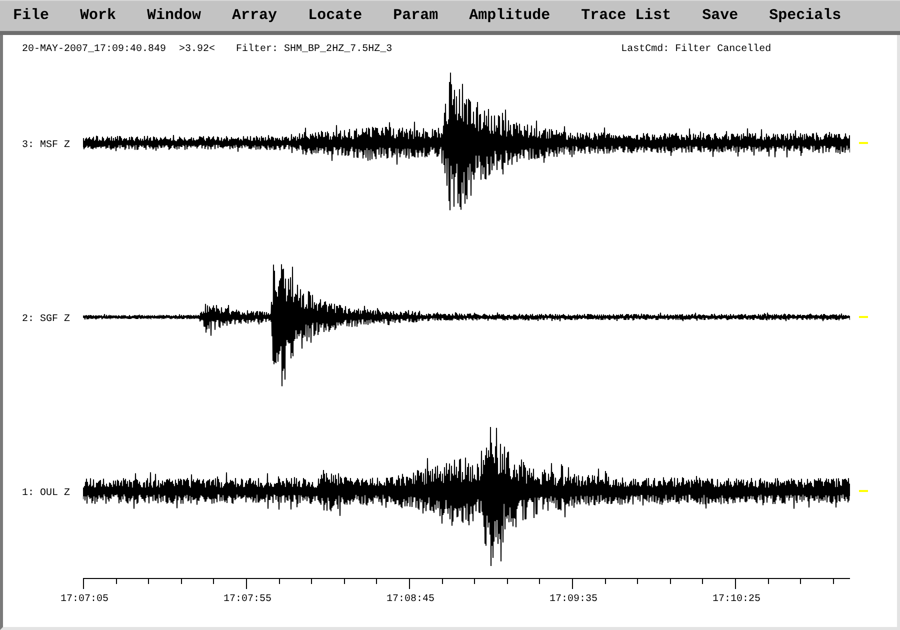  What do you see at coordinates (98, 16) in the screenshot?
I see `menu-item: Work` at bounding box center [98, 16].